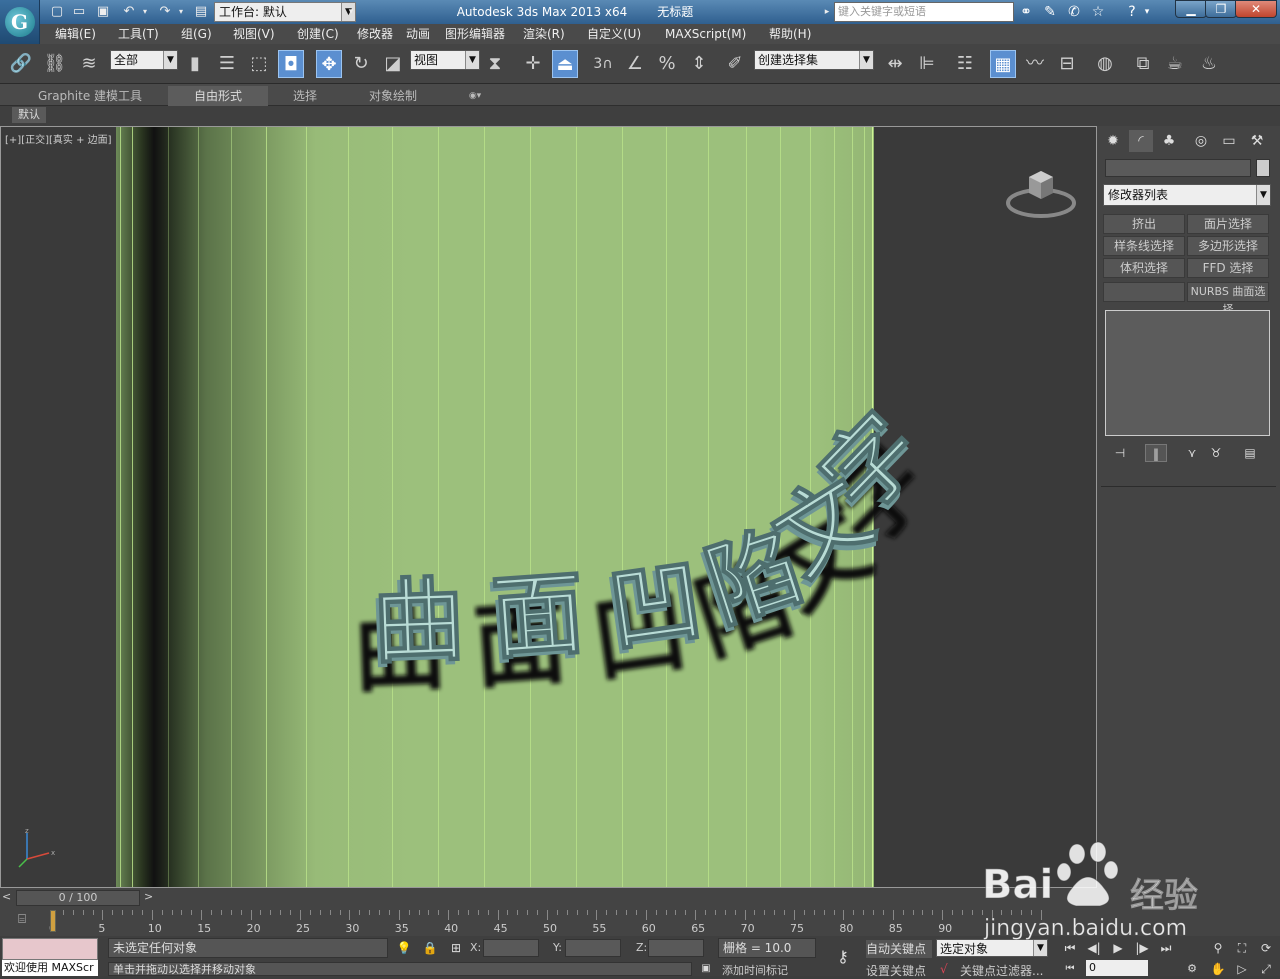  What do you see at coordinates (1263, 168) in the screenshot?
I see `object-color-swatch` at bounding box center [1263, 168].